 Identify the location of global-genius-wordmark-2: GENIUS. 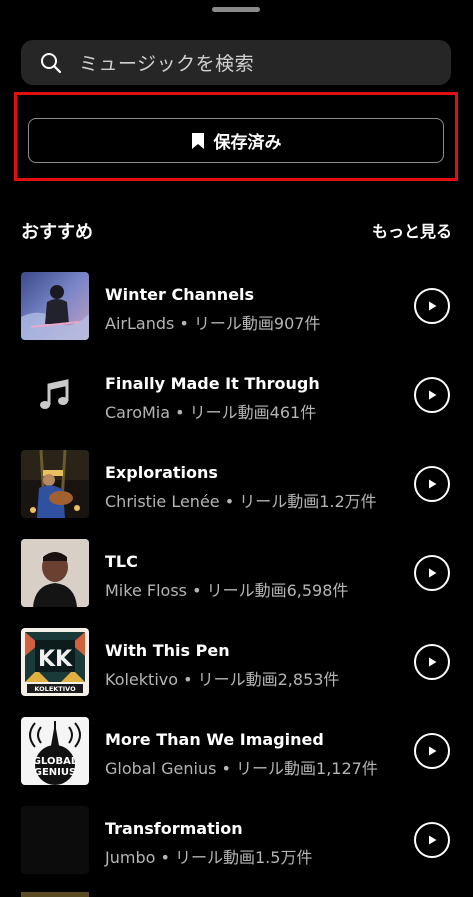
(55, 772).